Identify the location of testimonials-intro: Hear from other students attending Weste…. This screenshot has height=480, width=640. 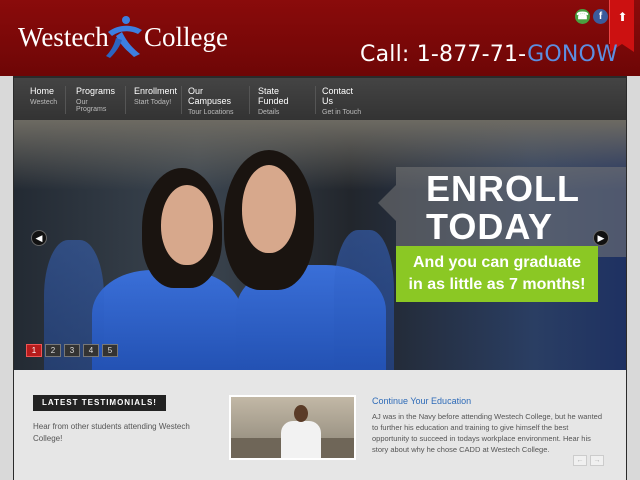
(111, 432).